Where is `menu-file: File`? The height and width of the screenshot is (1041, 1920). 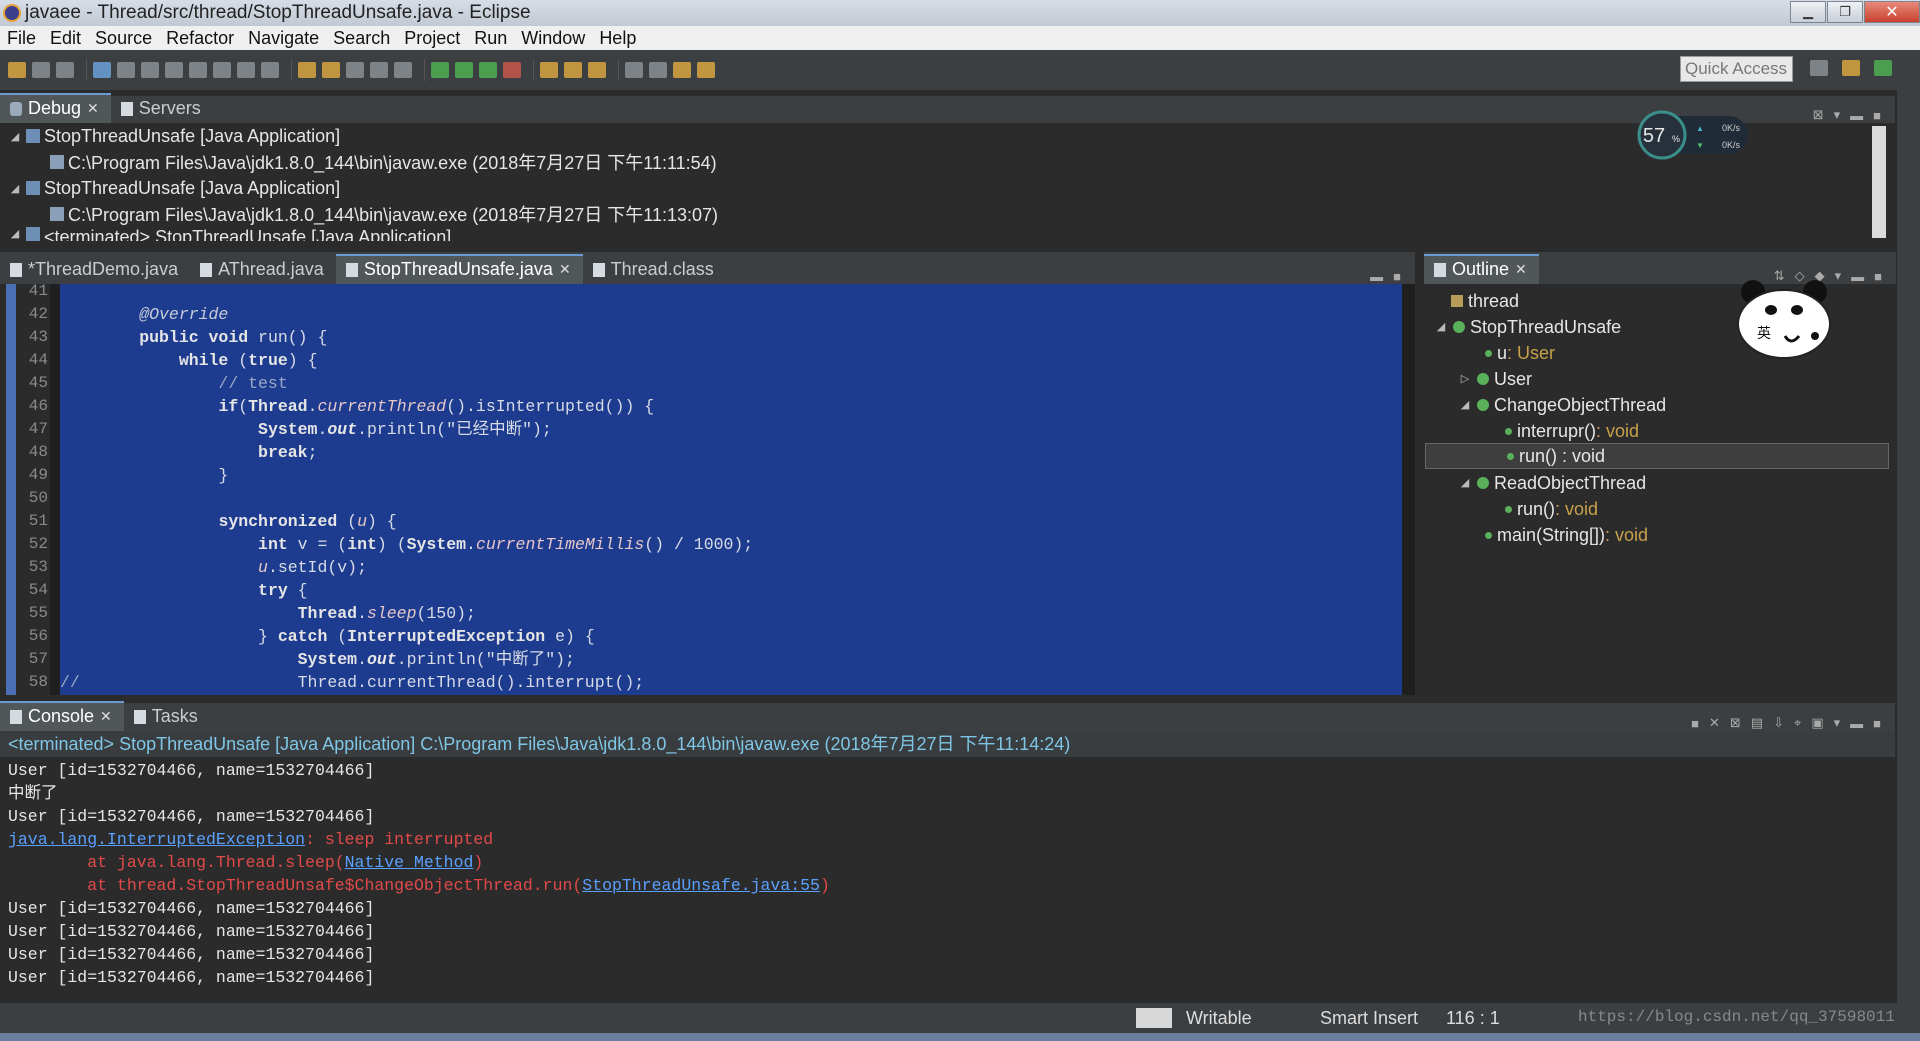 menu-file: File is located at coordinates (21, 38).